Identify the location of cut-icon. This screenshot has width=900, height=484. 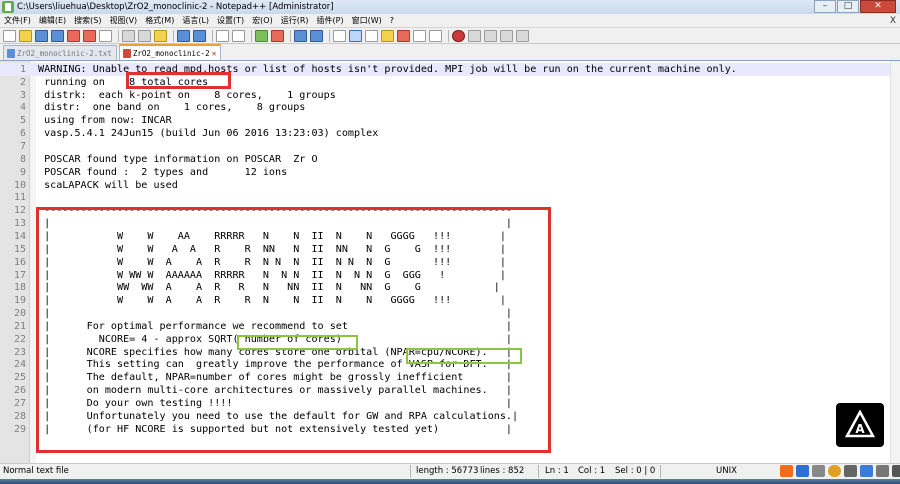
(128, 35).